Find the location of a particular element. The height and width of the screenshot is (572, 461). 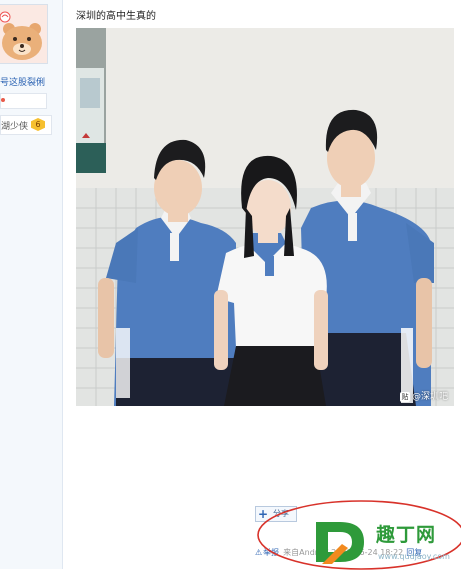

post-title: 深圳的高中生真的 is located at coordinates (116, 16).